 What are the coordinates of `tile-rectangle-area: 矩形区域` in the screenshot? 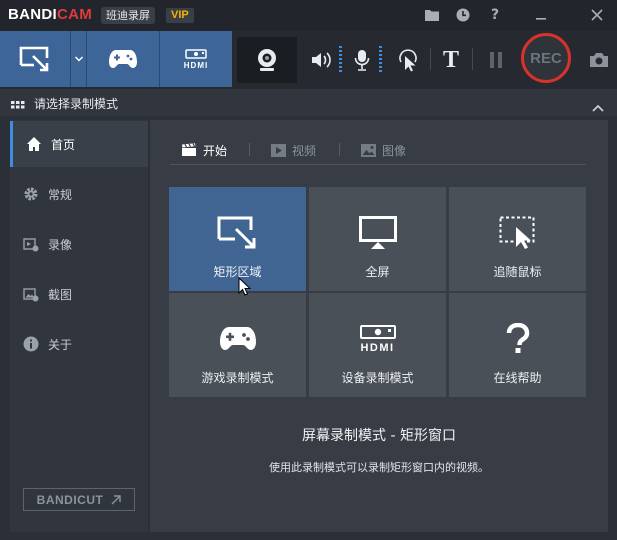 It's located at (237, 239).